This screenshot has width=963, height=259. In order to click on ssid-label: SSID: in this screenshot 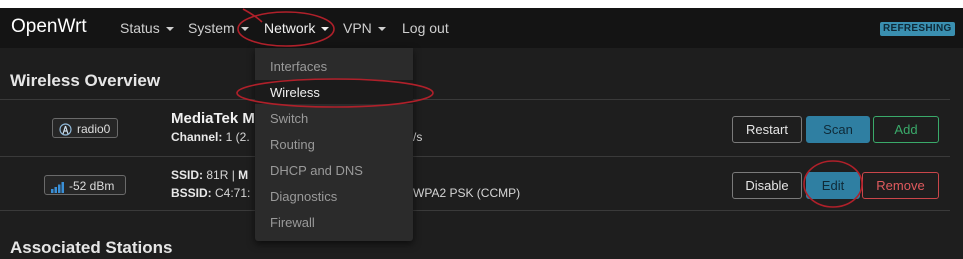, I will do `click(187, 175)`.